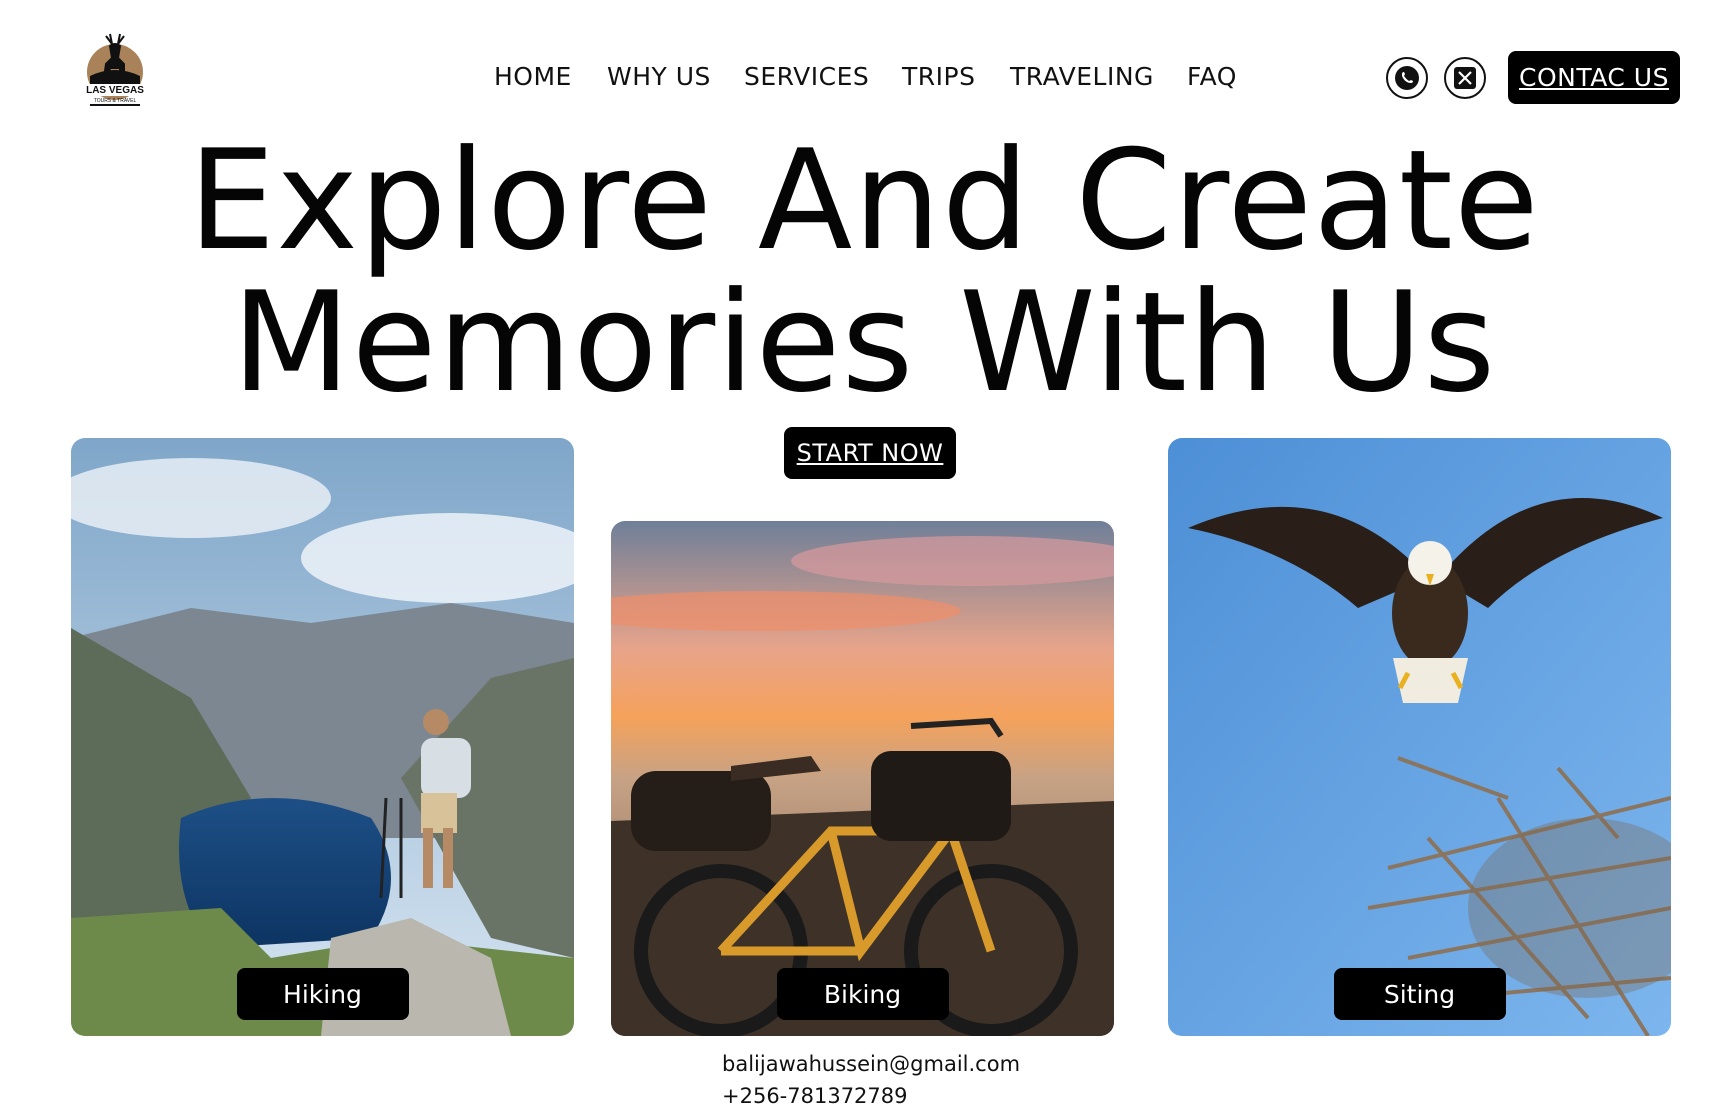 The width and height of the screenshot is (1728, 1117). I want to click on x-icon, so click(1465, 78).